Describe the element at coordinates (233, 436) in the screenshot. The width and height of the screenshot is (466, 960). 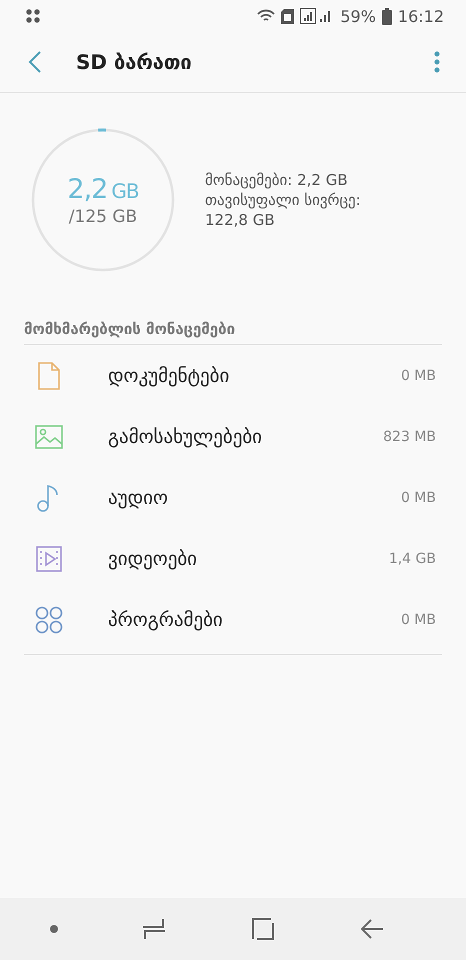
I see `category-row: გამოსახულებები 823 MB` at that location.